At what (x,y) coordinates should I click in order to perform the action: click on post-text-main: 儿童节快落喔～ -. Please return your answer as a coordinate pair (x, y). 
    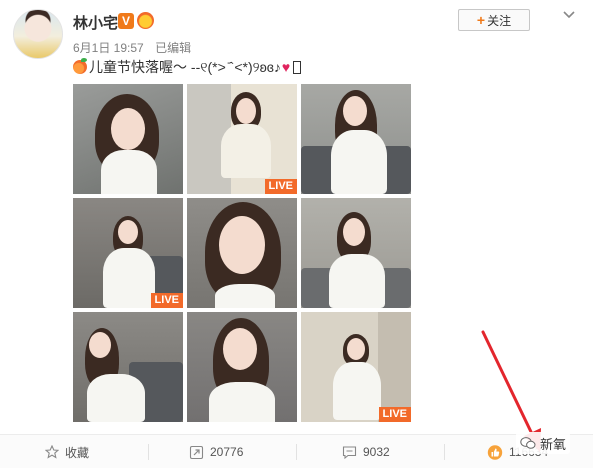
    Looking at the image, I should click on (142, 67).